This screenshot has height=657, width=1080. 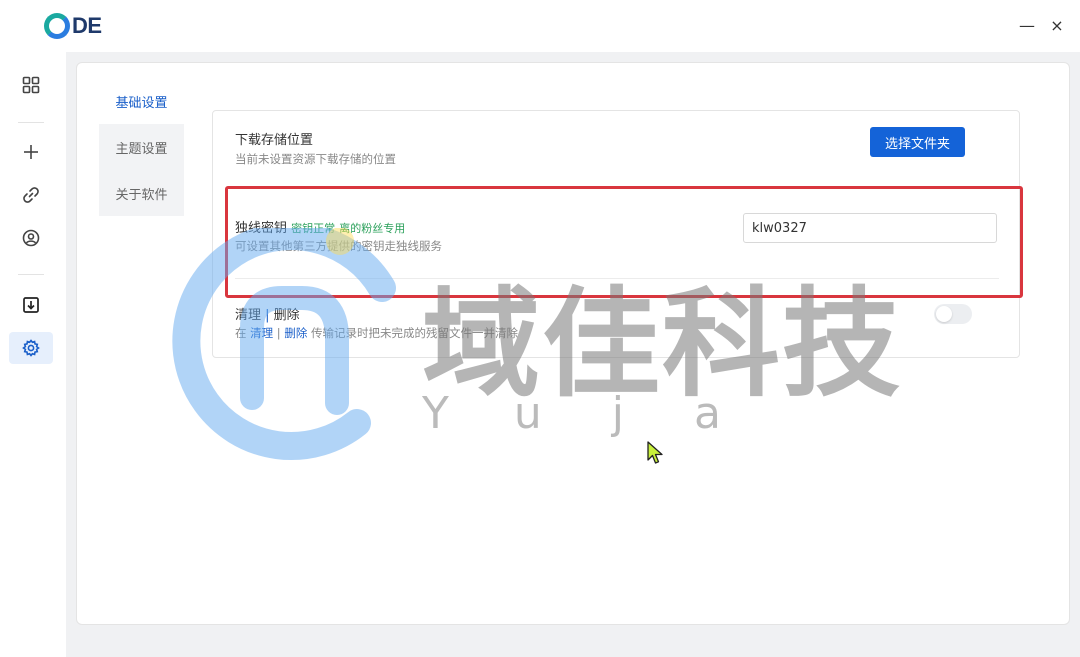 I want to click on clean-desc-sep: |, so click(x=279, y=333).